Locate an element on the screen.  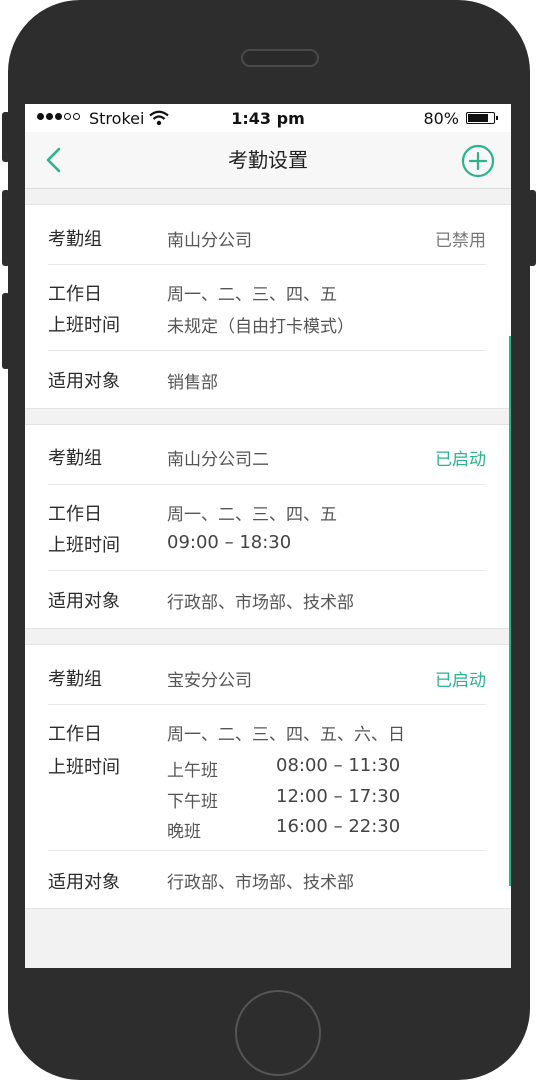
earpiece-speaker is located at coordinates (280, 58).